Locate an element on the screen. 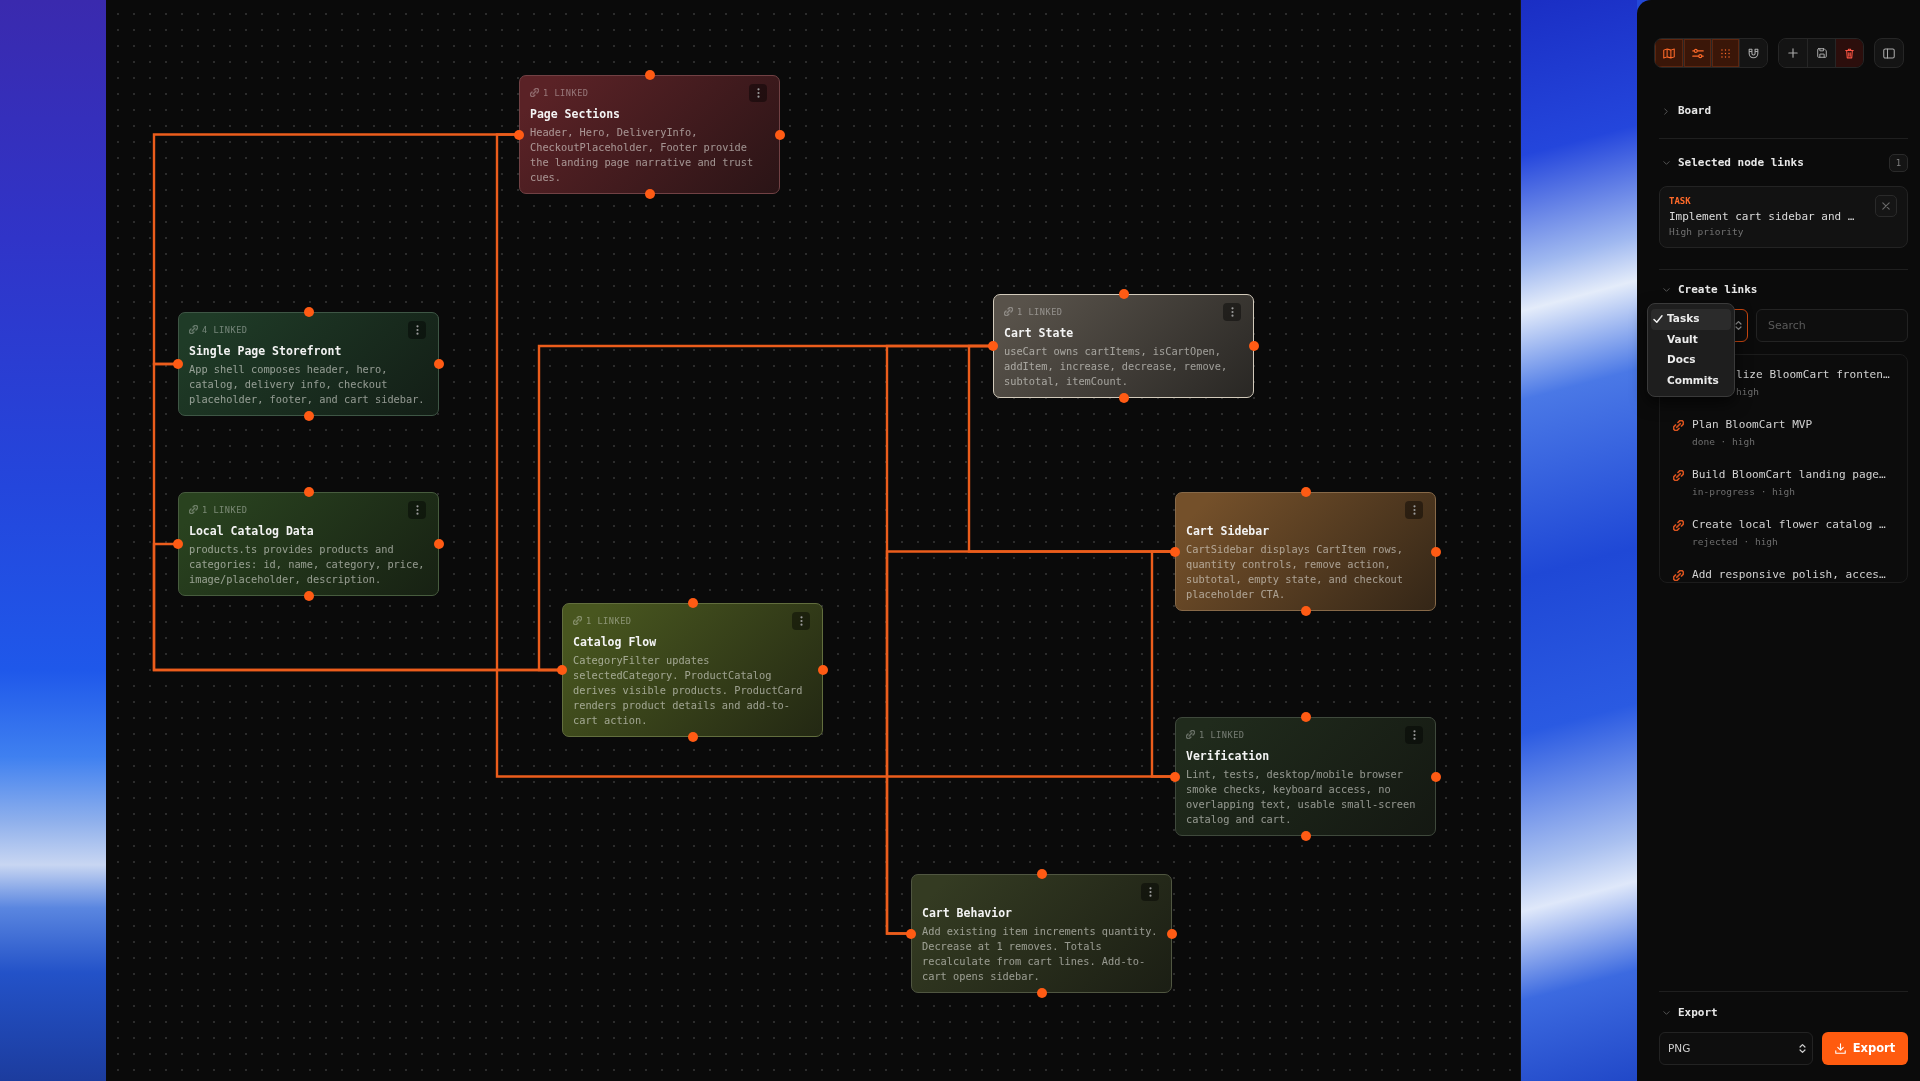 Image resolution: width=1920 pixels, height=1081 pixels. node-title: Verification is located at coordinates (1228, 756).